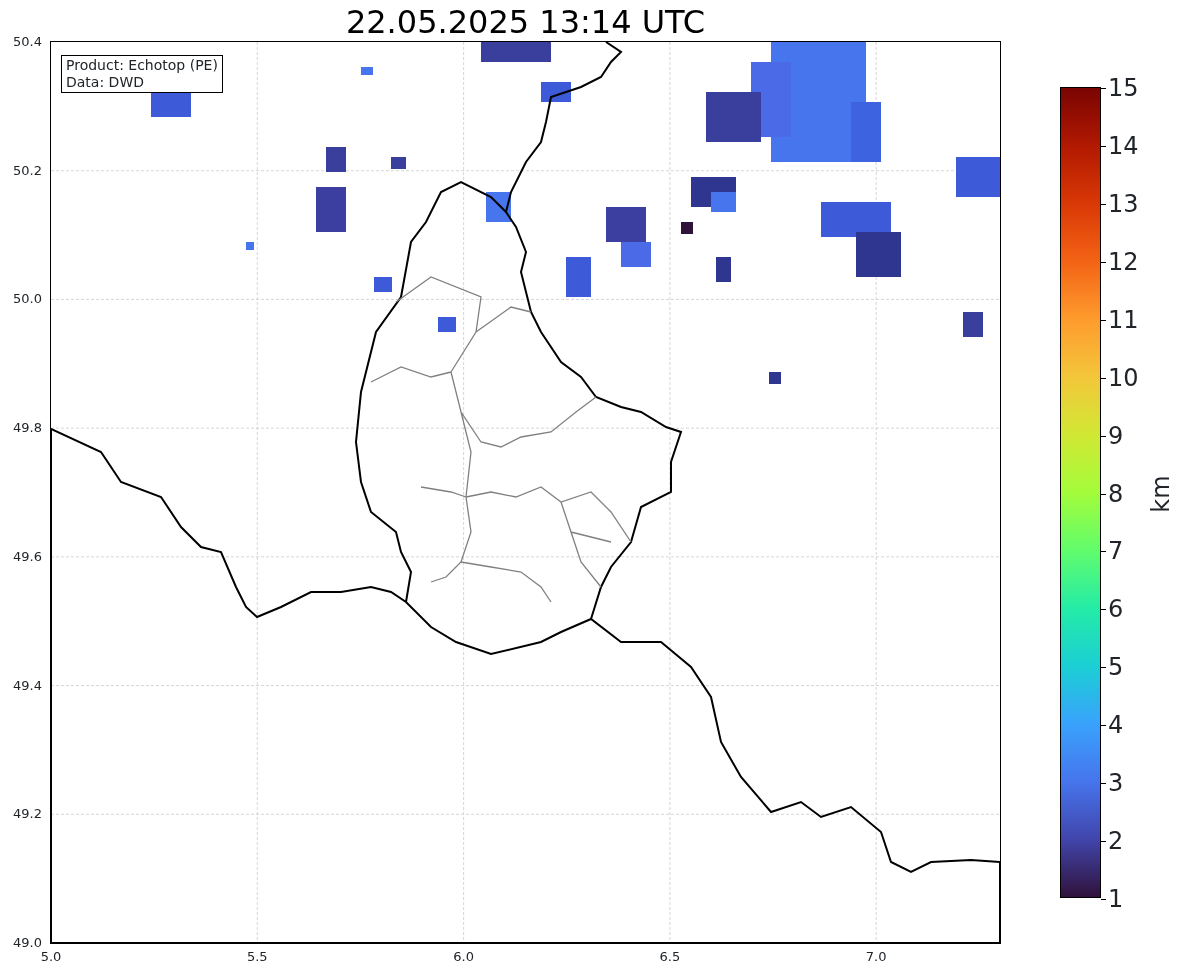 The image size is (1178, 976). Describe the element at coordinates (27, 814) in the screenshot. I see `y-axis-label: 49.2` at that location.